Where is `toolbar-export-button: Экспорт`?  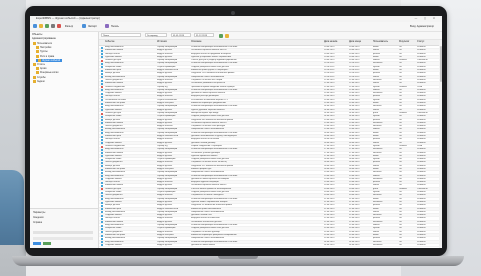
toolbar-export-button: Экспорт is located at coordinates (92, 26).